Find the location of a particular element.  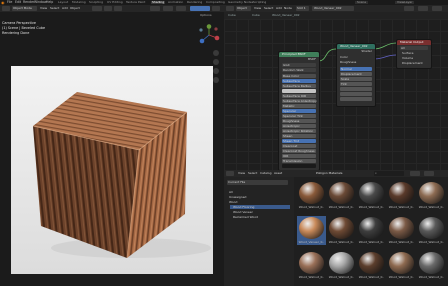

subsurface-anisotropy-field: Subsurface Anisotropy is located at coordinates (299, 101).